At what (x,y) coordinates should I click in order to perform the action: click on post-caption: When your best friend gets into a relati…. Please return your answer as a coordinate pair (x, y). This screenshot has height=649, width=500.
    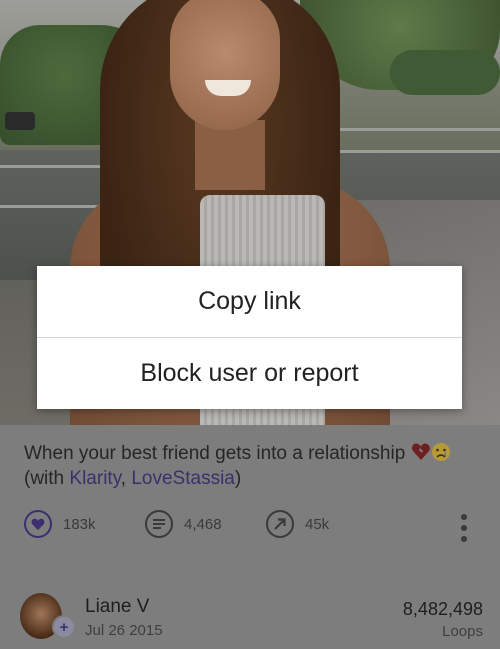
    Looking at the image, I should click on (254, 466).